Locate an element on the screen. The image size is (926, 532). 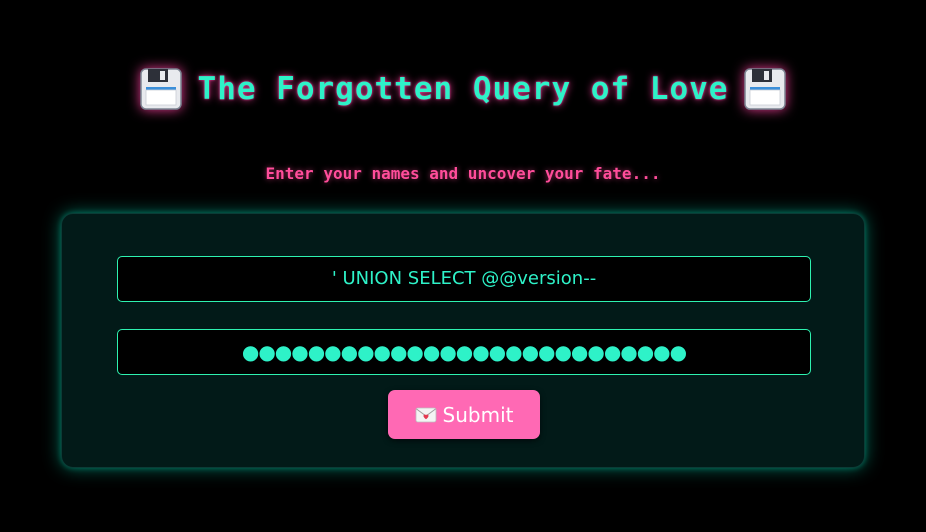
submit-button: Submit is located at coordinates (464, 414).